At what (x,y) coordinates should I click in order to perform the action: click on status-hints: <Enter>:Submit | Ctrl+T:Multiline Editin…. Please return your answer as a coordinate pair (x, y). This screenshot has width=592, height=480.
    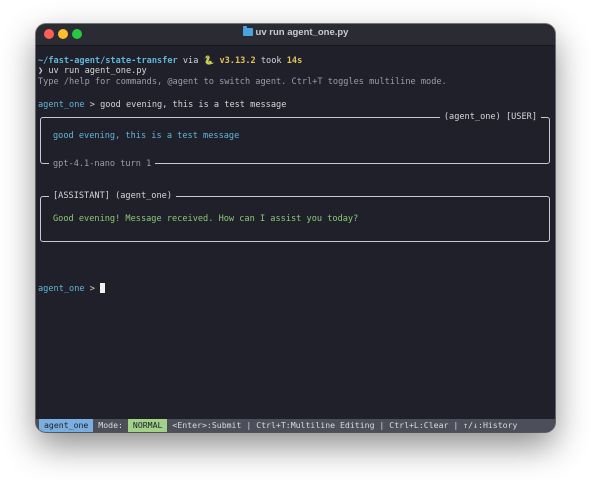
    Looking at the image, I should click on (342, 425).